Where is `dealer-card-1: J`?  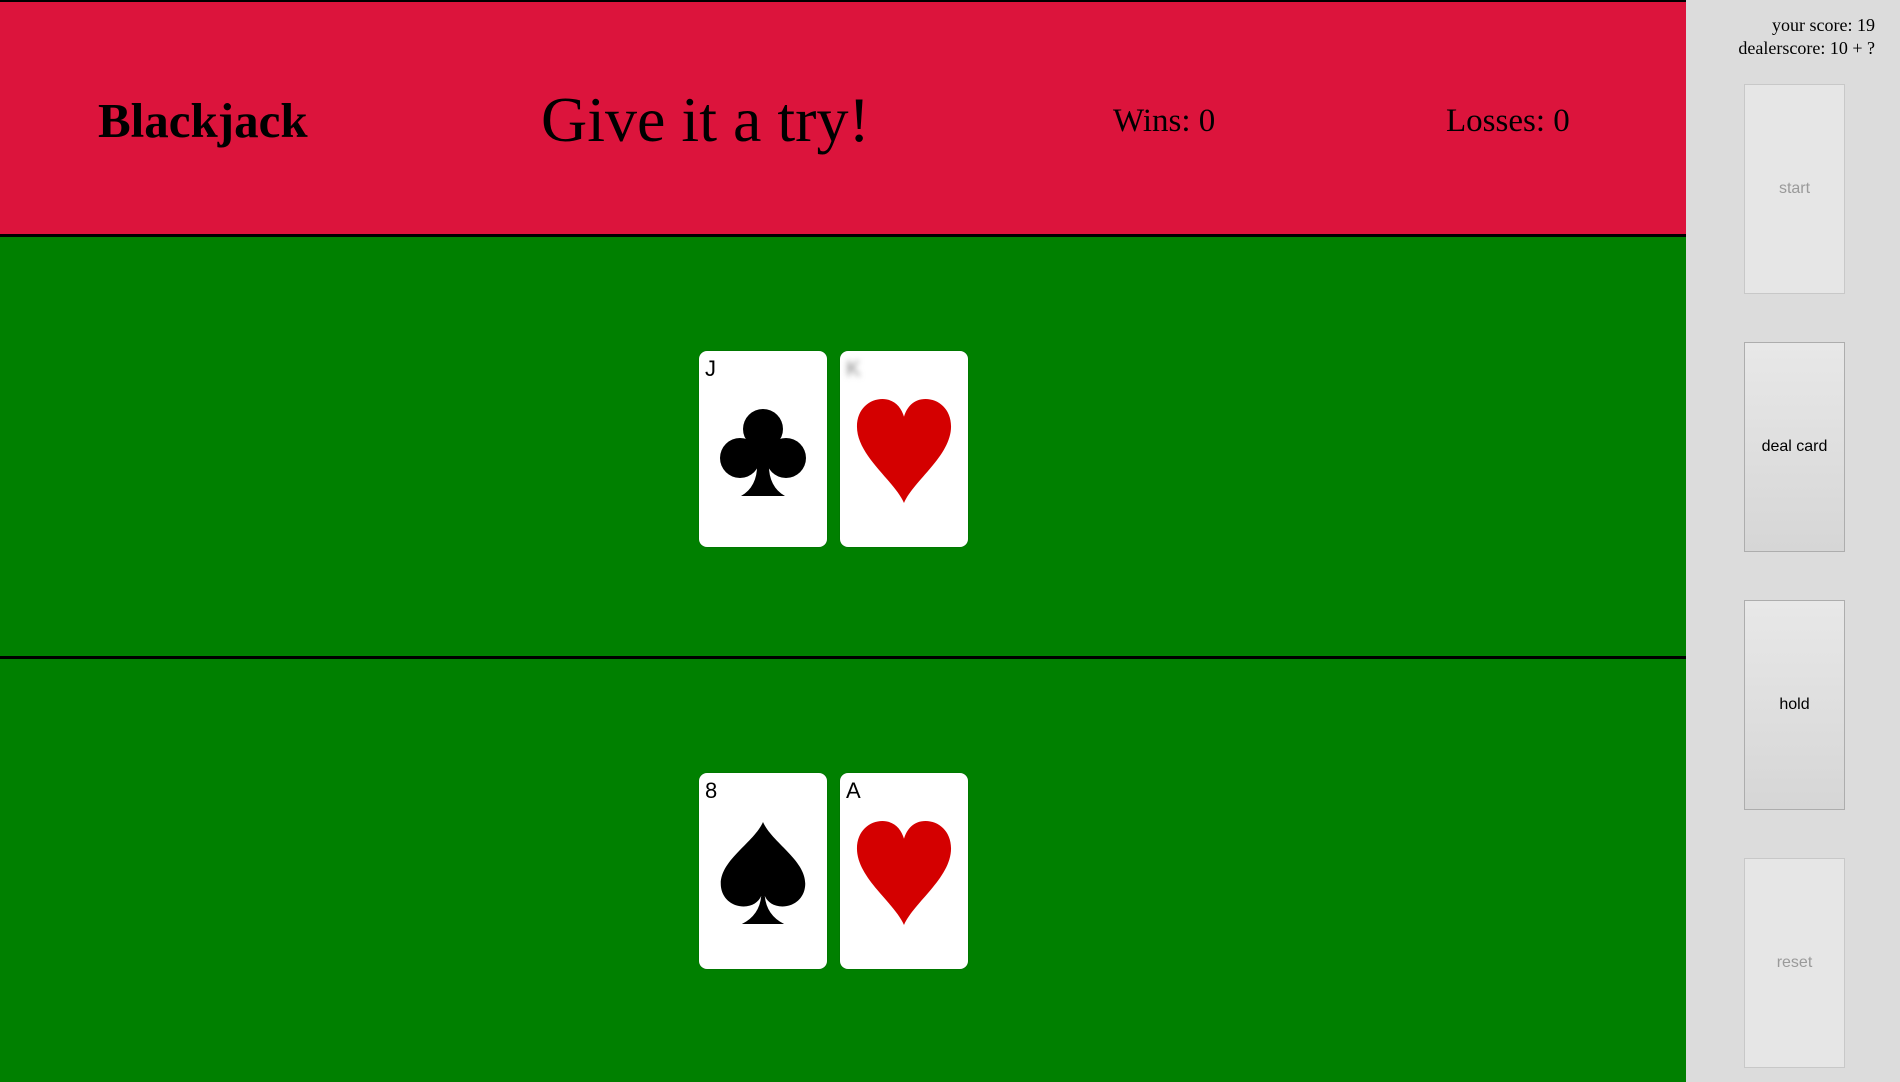 dealer-card-1: J is located at coordinates (763, 449).